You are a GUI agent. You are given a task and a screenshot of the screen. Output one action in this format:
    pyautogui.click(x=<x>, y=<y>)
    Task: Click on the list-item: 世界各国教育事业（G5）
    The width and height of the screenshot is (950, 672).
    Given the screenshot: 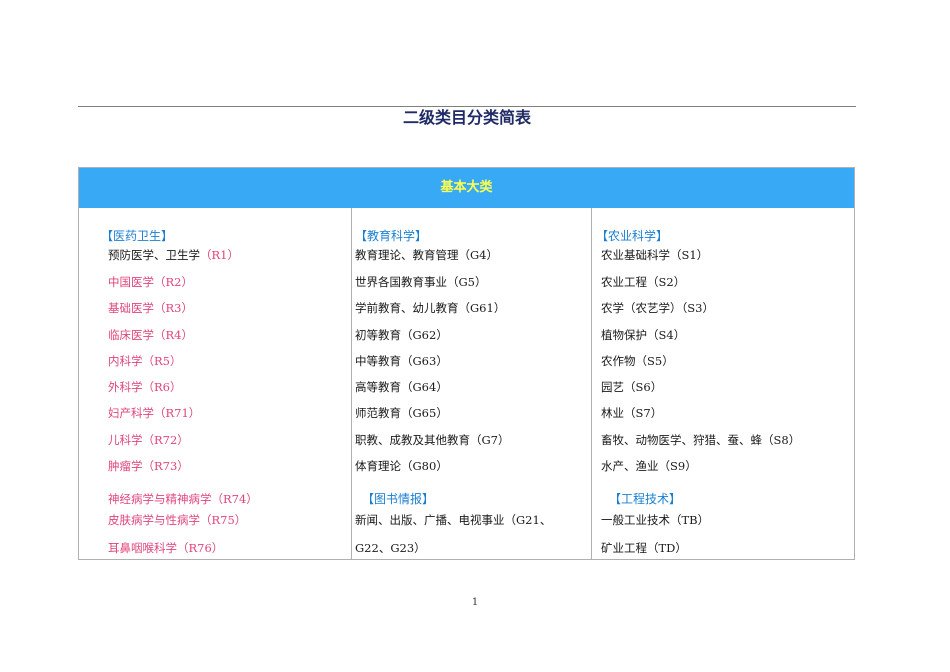 What is the action you would take?
    pyautogui.click(x=421, y=282)
    